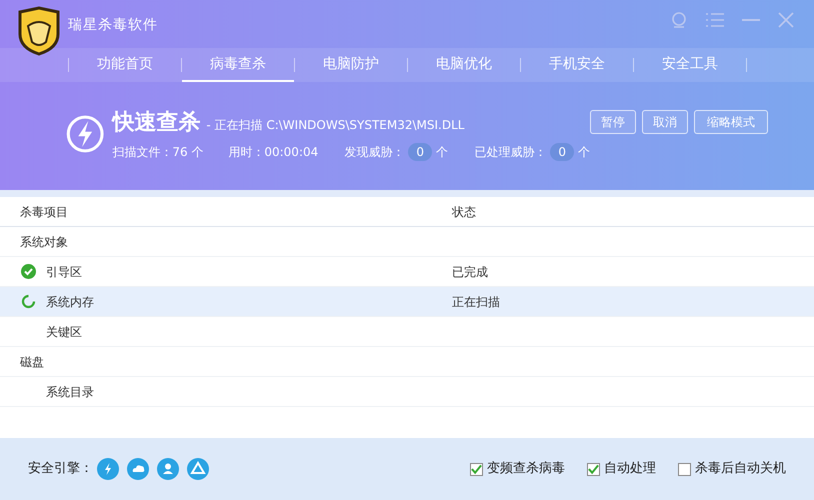  I want to click on option-label: 变频查杀病毒, so click(526, 469).